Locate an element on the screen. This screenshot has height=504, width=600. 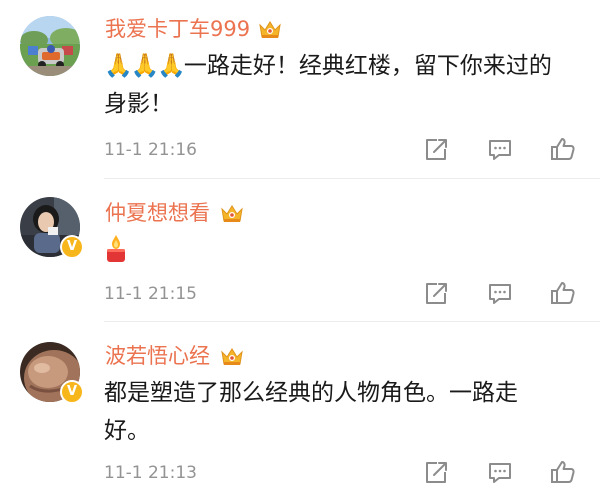
avatar is located at coordinates (50, 46).